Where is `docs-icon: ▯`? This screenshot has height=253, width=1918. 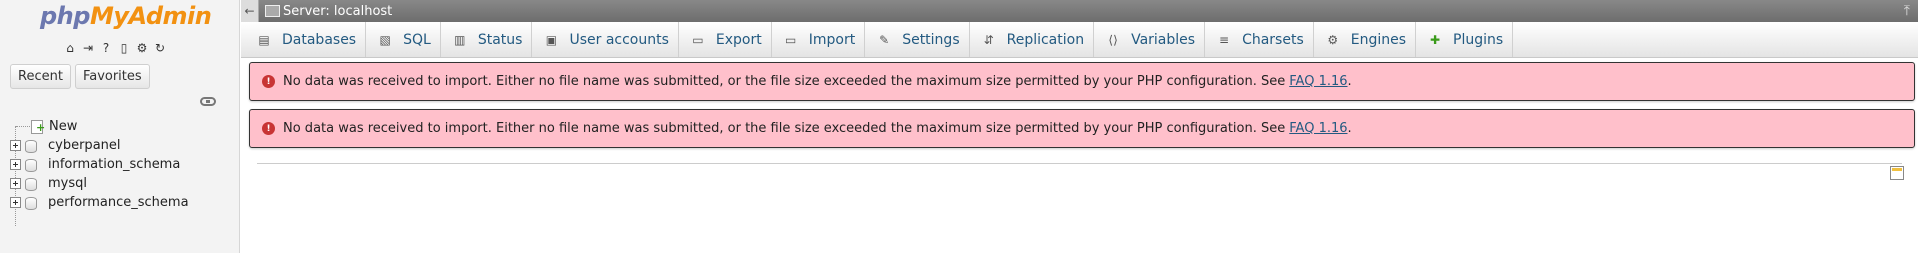
docs-icon: ▯ is located at coordinates (124, 48).